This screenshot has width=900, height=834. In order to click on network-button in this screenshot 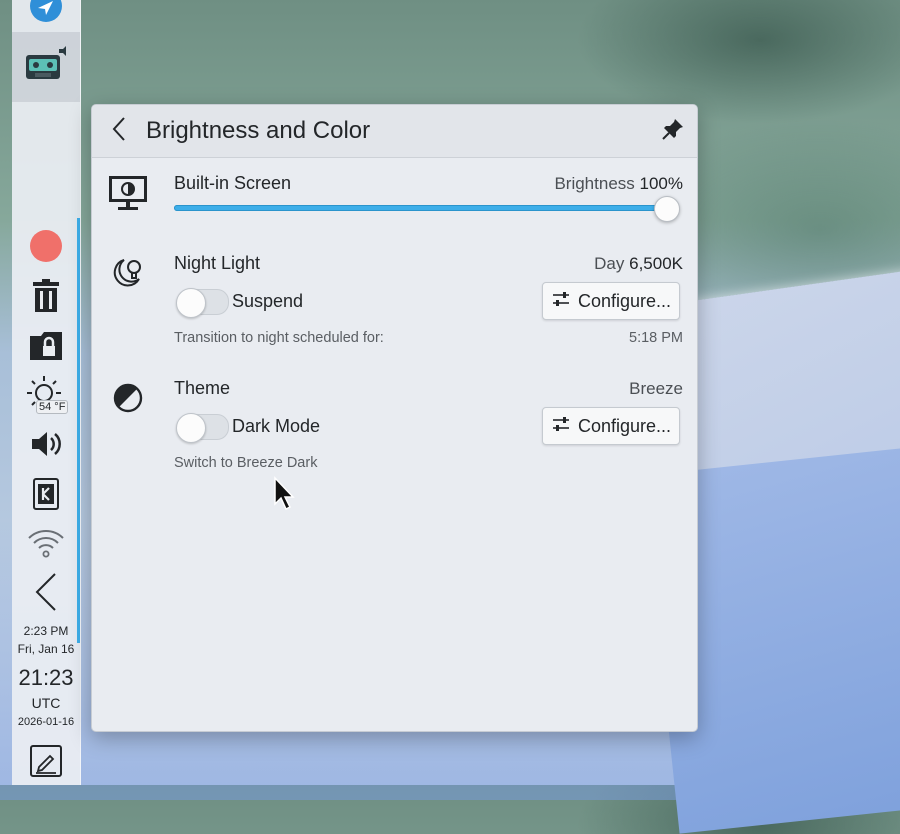, I will do `click(46, 545)`.